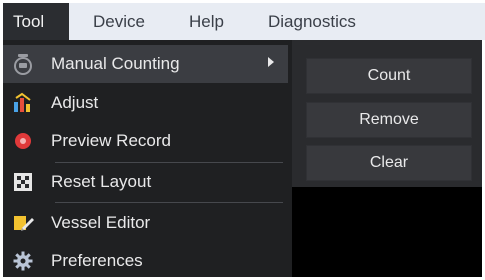  What do you see at coordinates (119, 21) in the screenshot?
I see `menu-device: Device` at bounding box center [119, 21].